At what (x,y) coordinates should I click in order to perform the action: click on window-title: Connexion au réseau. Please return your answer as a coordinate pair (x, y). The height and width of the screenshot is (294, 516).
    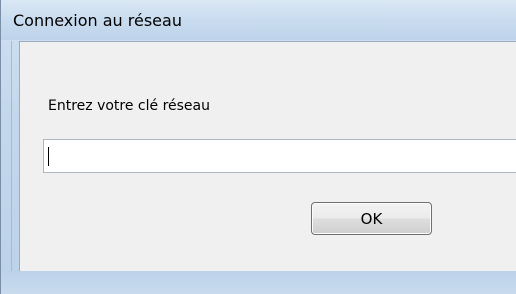
    Looking at the image, I should click on (97, 20).